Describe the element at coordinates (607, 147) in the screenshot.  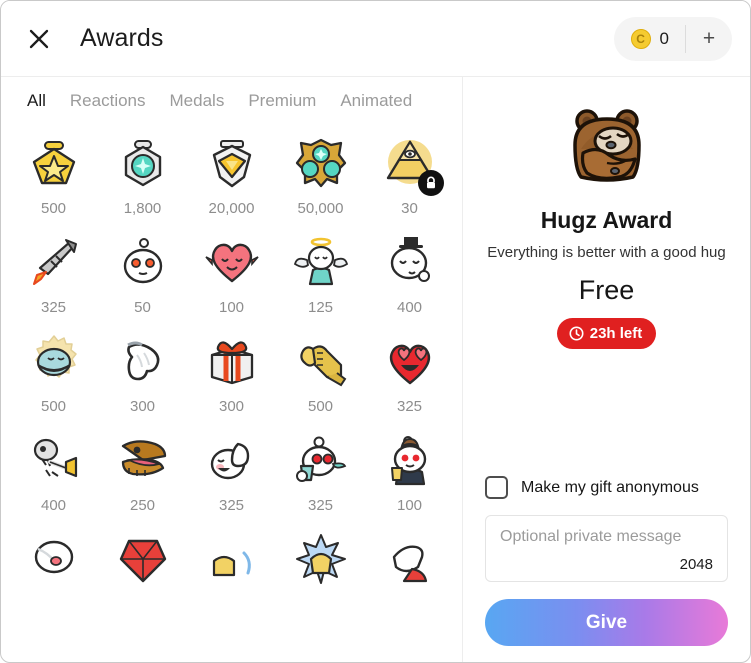
I see `hugging-bear-icon` at that location.